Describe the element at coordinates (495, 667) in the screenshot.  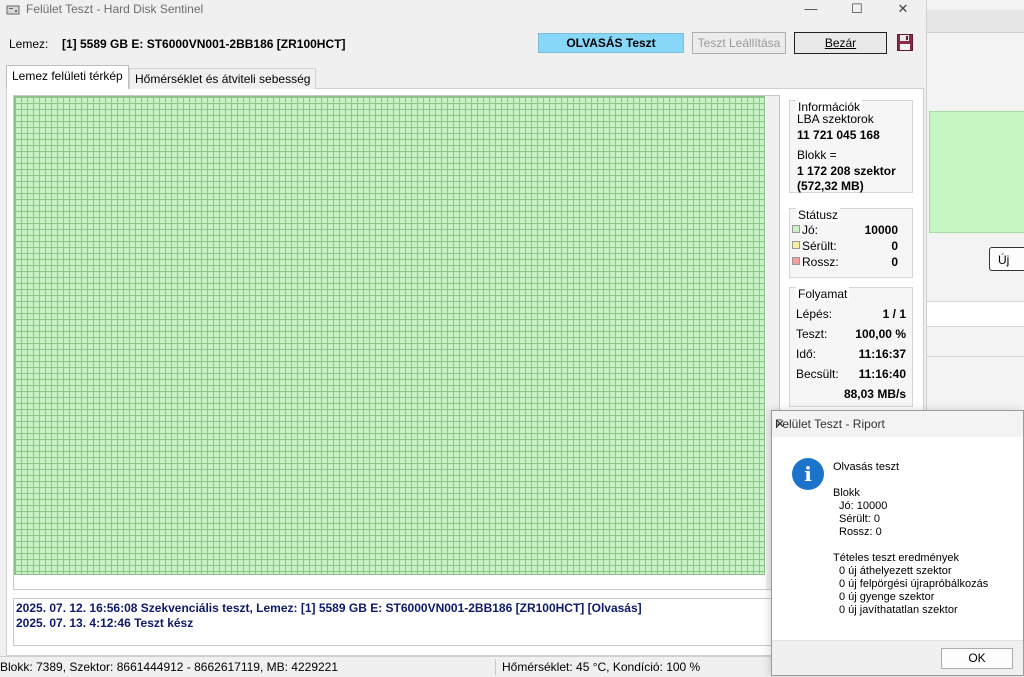
I see `statusbar-separator` at that location.